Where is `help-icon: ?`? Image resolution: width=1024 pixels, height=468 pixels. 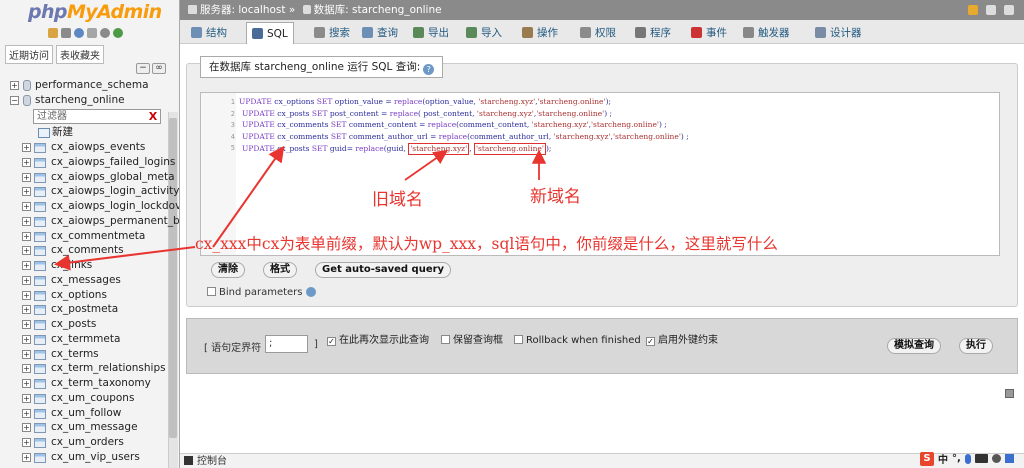
help-icon: ? is located at coordinates (429, 69).